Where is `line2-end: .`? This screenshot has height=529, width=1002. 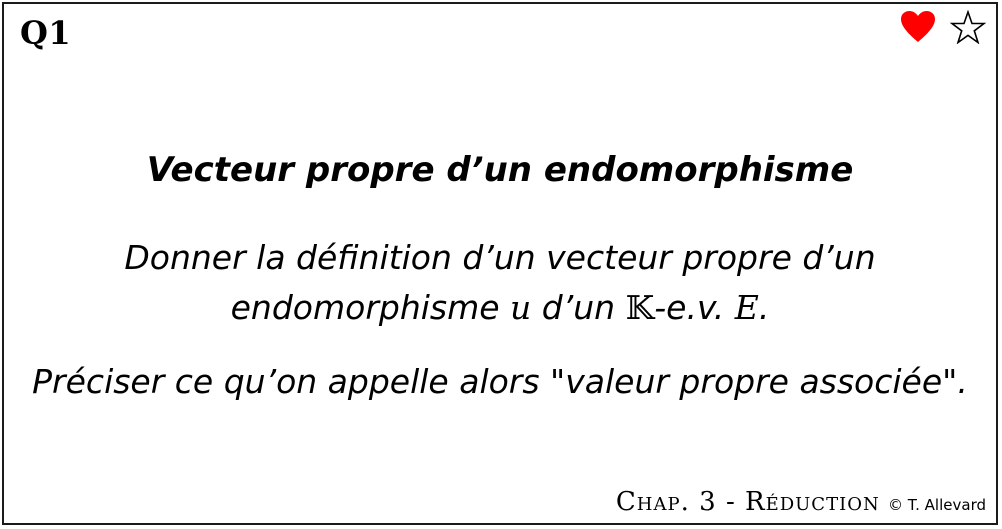 line2-end: . is located at coordinates (764, 307).